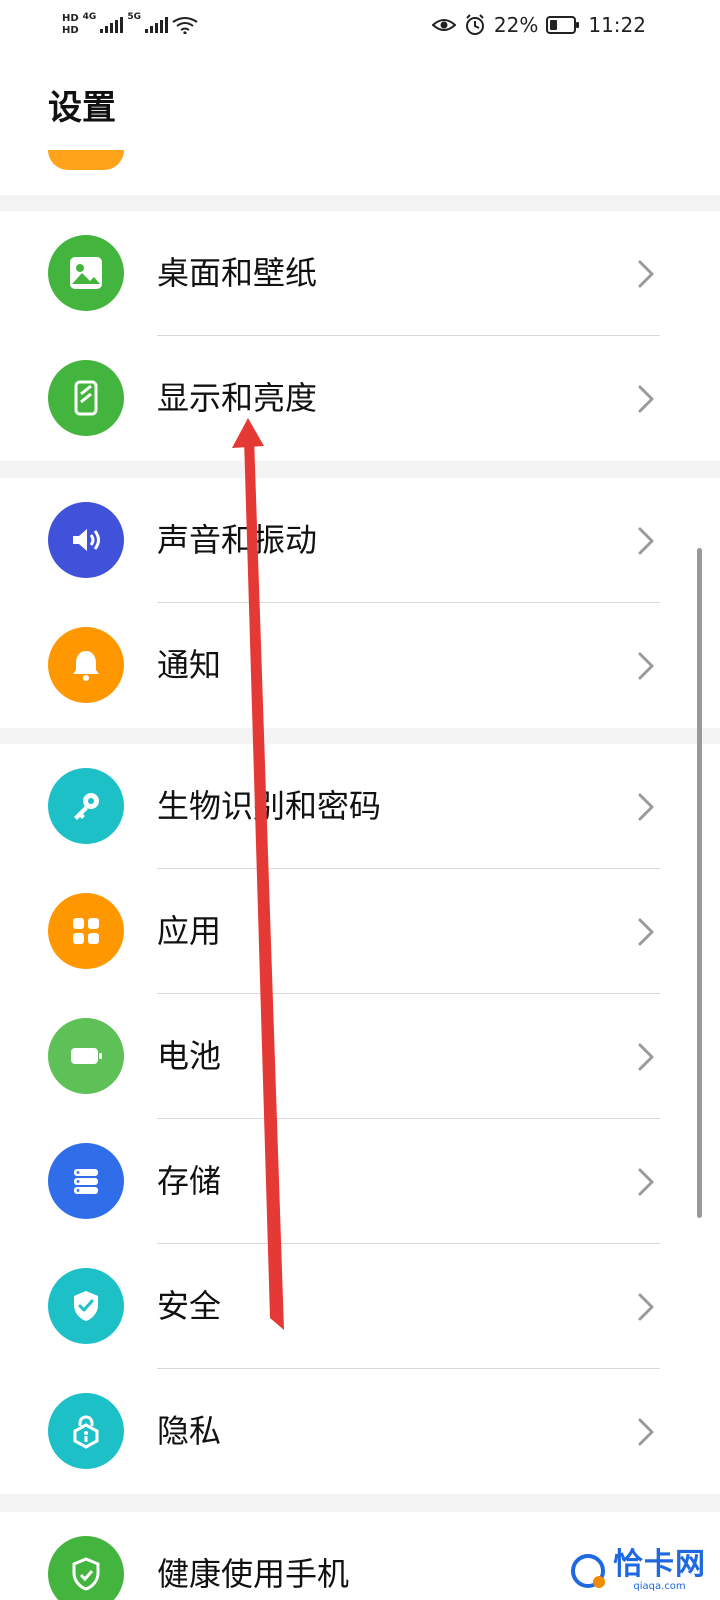  I want to click on phone-display-icon, so click(86, 398).